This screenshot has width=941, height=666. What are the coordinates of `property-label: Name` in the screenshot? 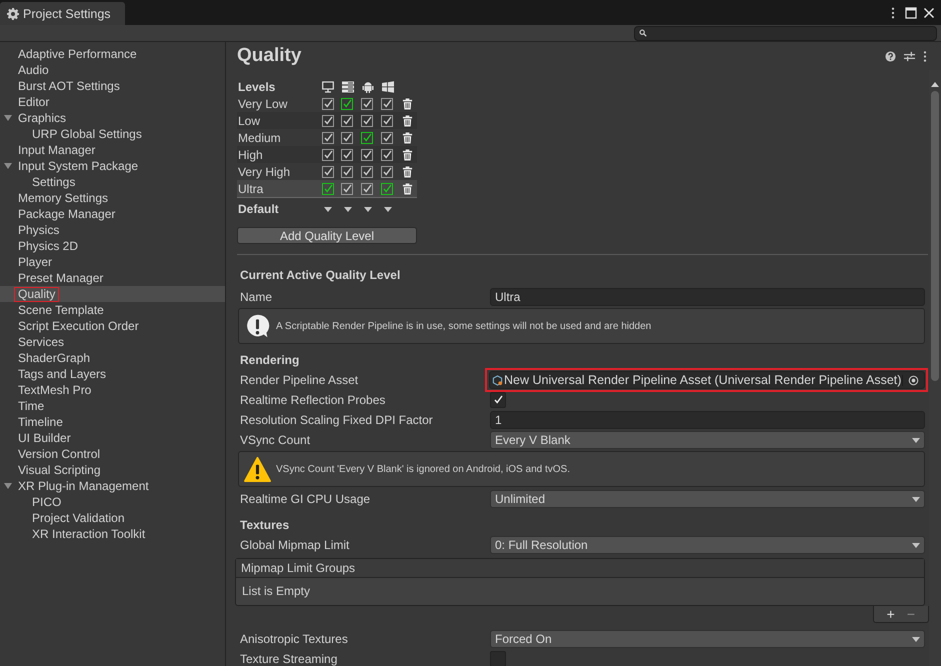 It's located at (257, 297).